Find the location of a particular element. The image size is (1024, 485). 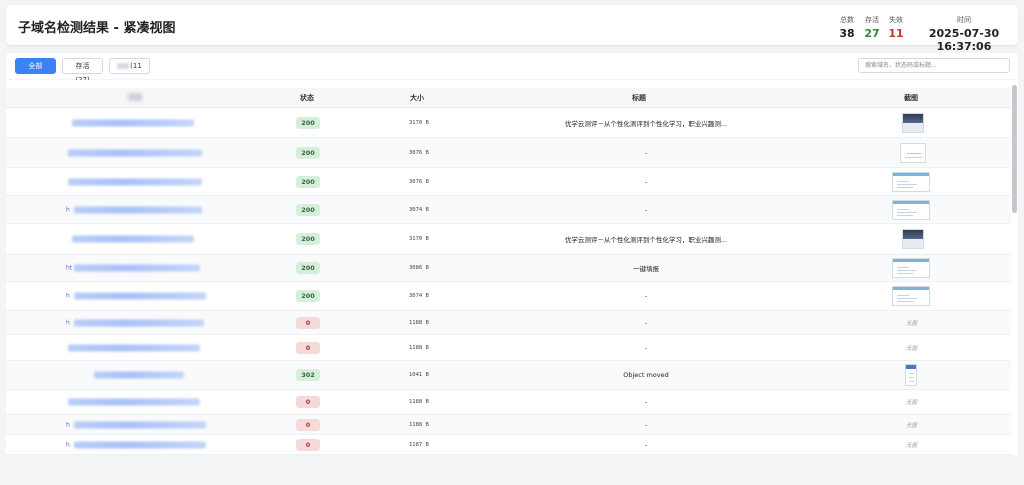

table-row: 200 3076 B - is located at coordinates (508, 182).